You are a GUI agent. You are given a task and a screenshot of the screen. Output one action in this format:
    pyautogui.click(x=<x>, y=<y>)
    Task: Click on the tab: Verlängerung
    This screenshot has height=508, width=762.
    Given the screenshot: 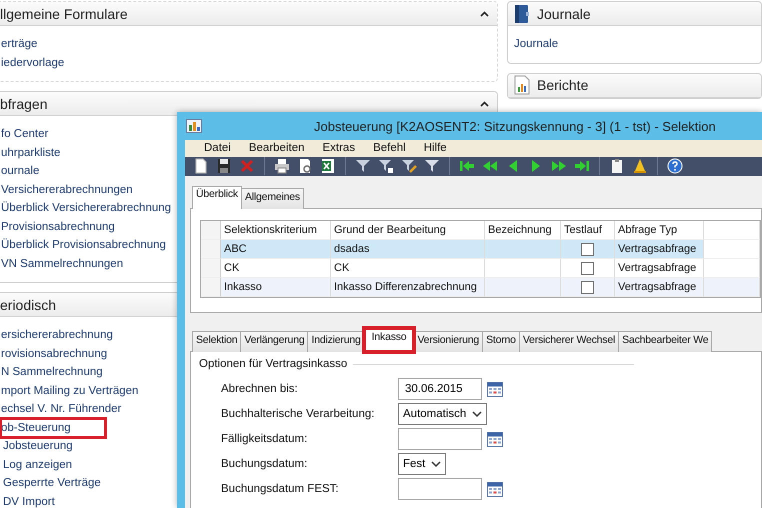 What is the action you would take?
    pyautogui.click(x=274, y=341)
    